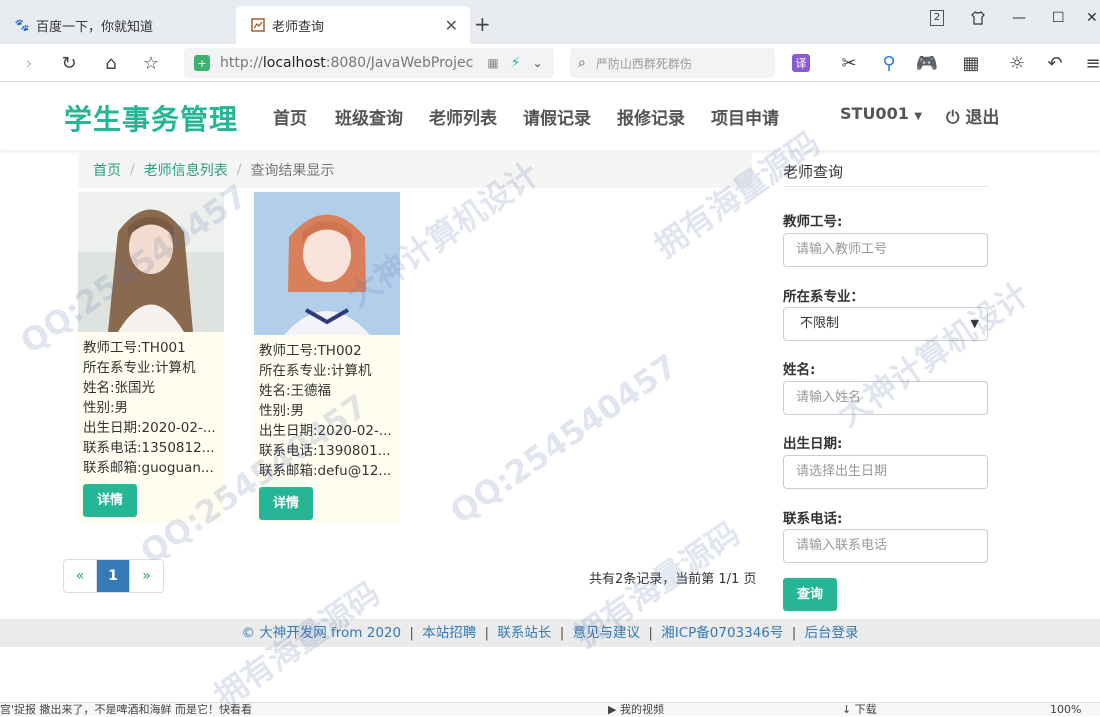  What do you see at coordinates (146, 576) in the screenshot?
I see `pagination-next: »` at bounding box center [146, 576].